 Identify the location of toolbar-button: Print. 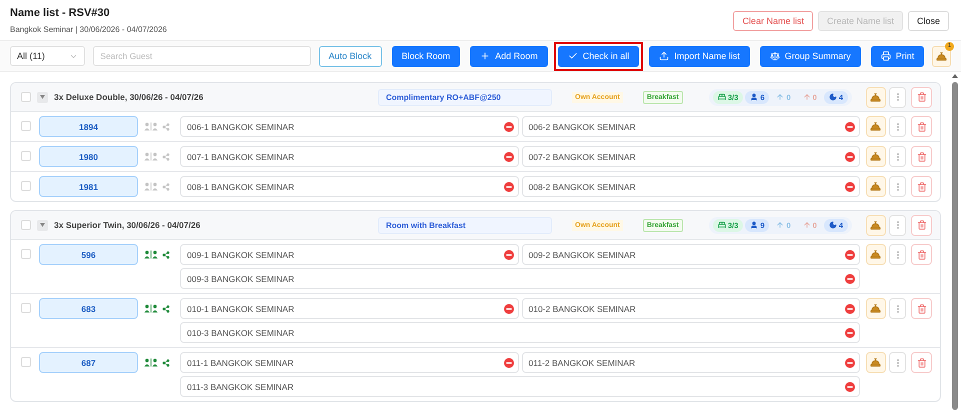
(897, 56).